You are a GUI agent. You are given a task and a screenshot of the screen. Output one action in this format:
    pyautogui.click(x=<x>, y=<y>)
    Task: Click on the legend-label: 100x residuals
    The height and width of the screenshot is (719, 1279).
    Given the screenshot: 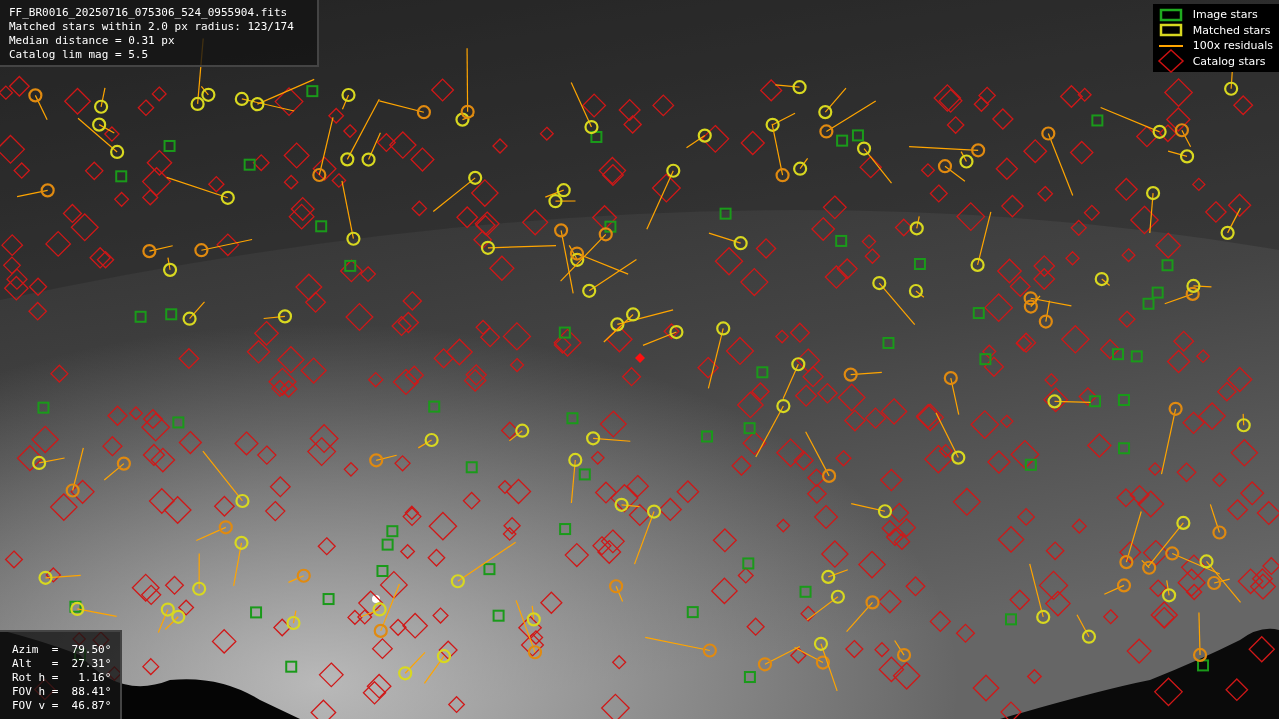 What is the action you would take?
    pyautogui.click(x=1232, y=46)
    